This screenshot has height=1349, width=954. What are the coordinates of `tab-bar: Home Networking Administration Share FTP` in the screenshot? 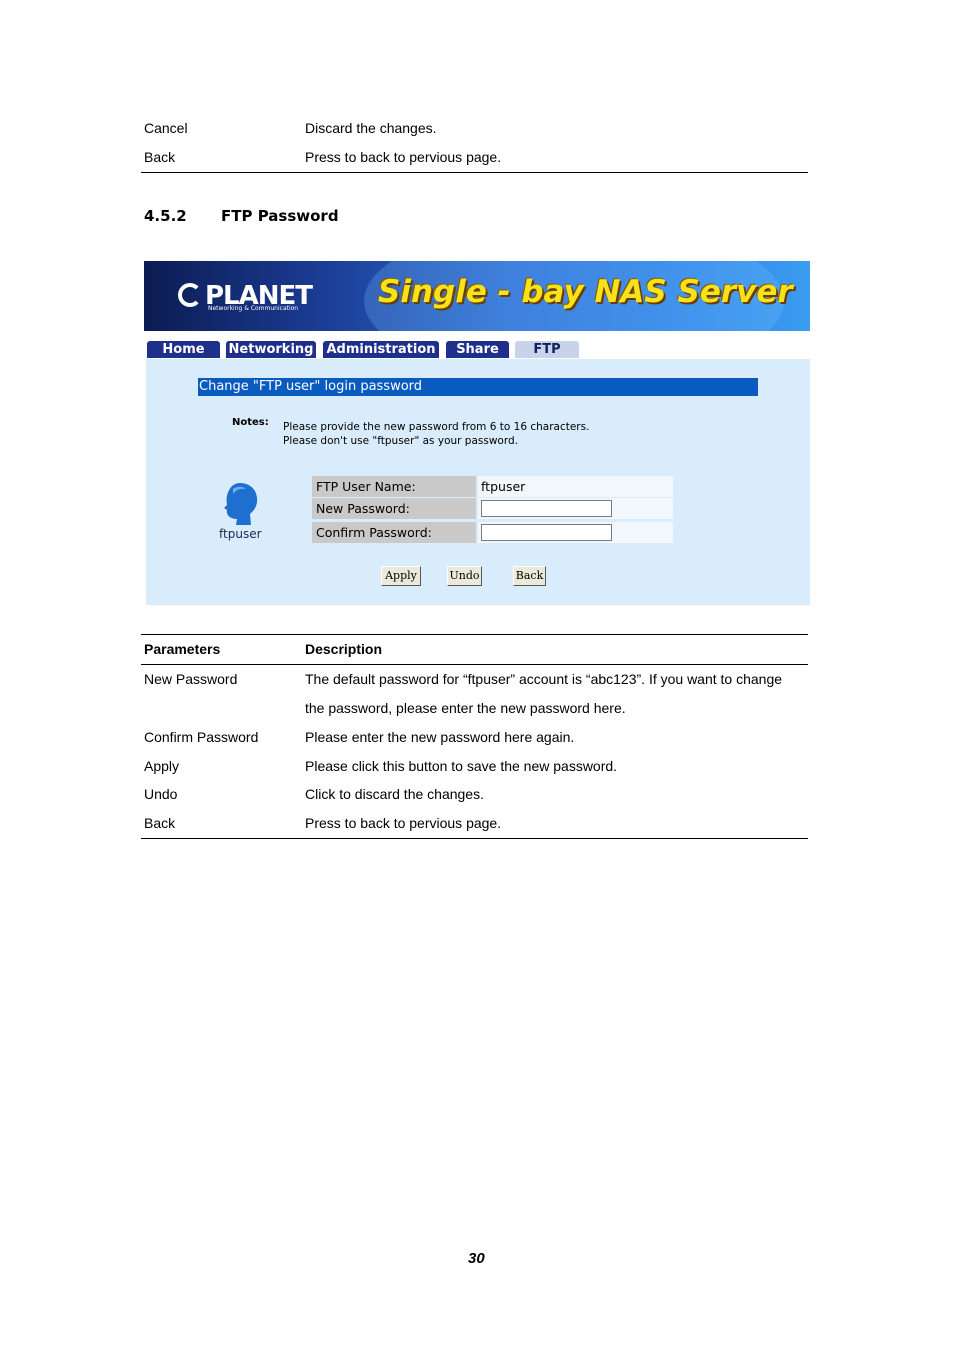 It's located at (477, 349).